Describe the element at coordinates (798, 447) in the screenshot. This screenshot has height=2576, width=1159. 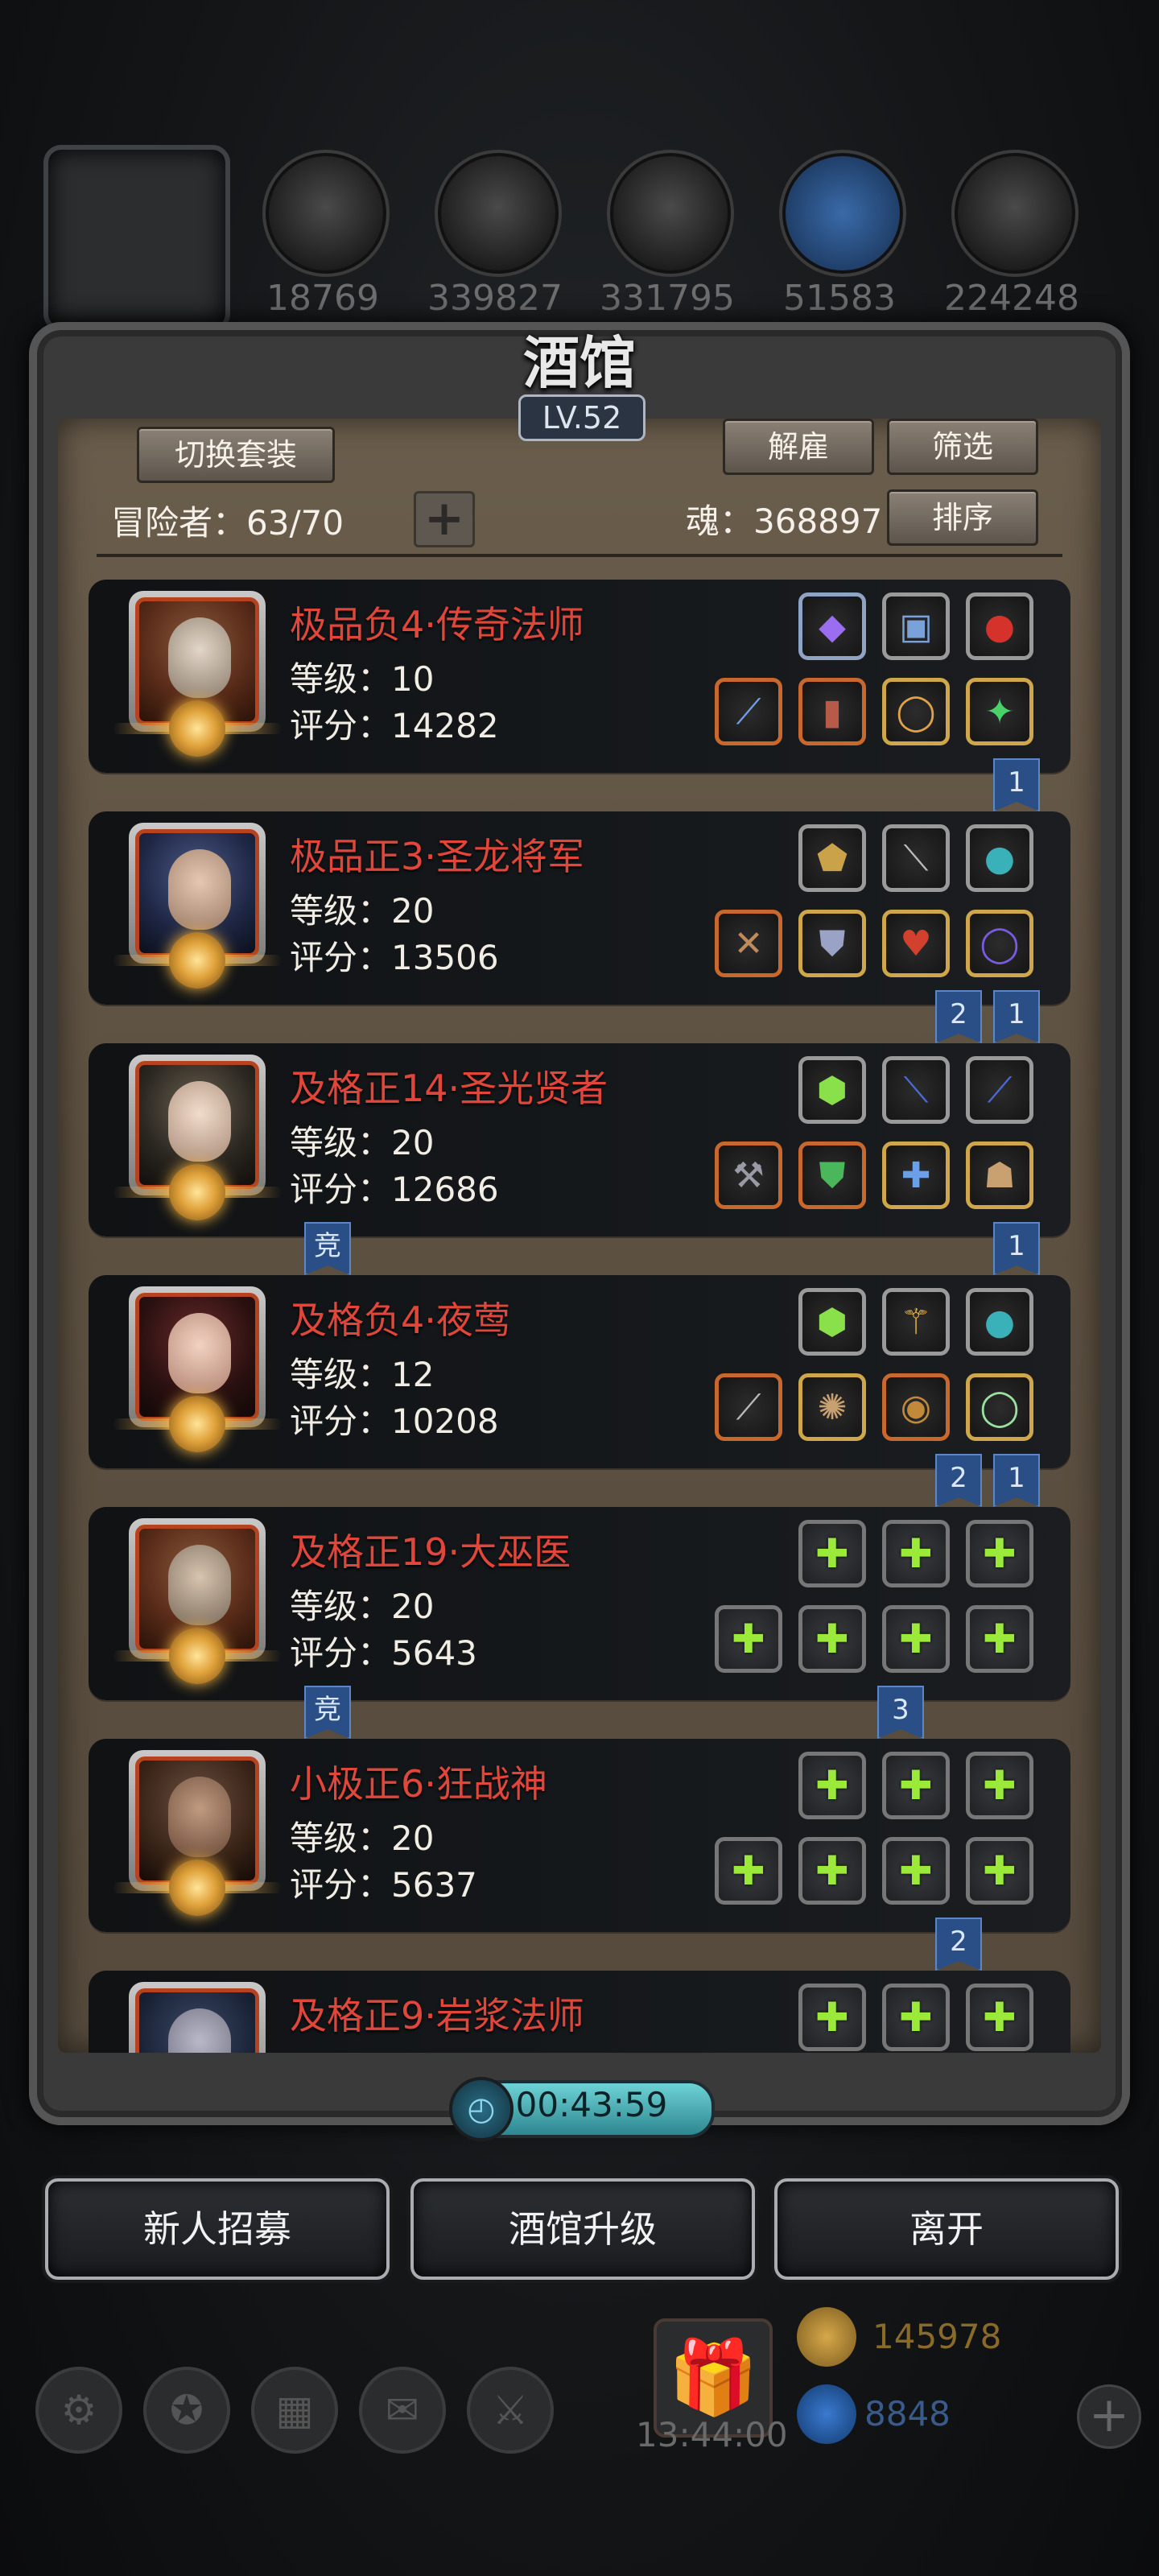
I see `dismiss-button: 解雇` at that location.